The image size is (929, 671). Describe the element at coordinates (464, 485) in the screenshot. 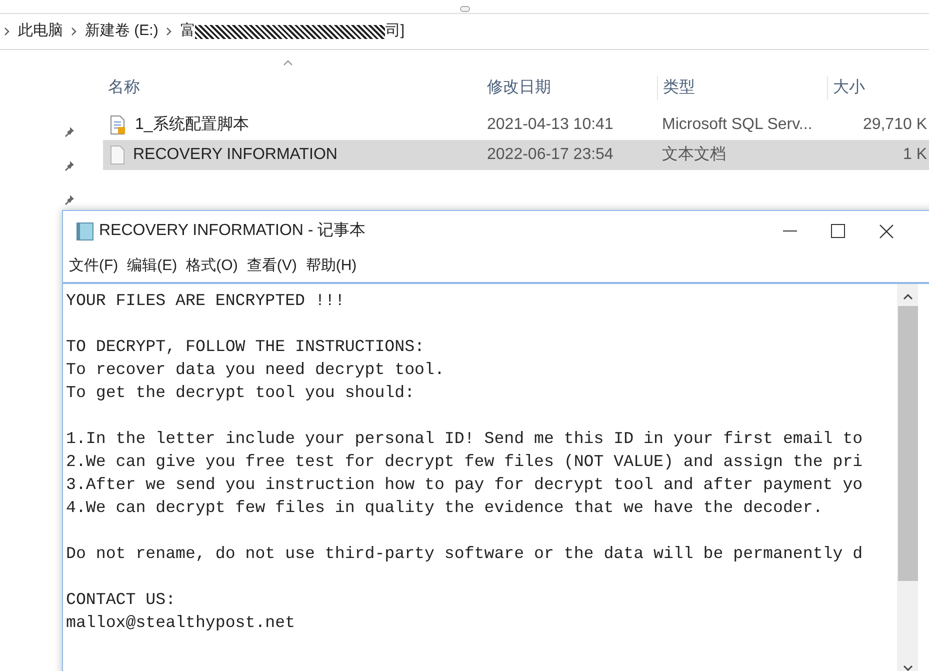

I see `text-line: 3.After we send you instruction how to pay for decrypt tool and after payment yo` at that location.